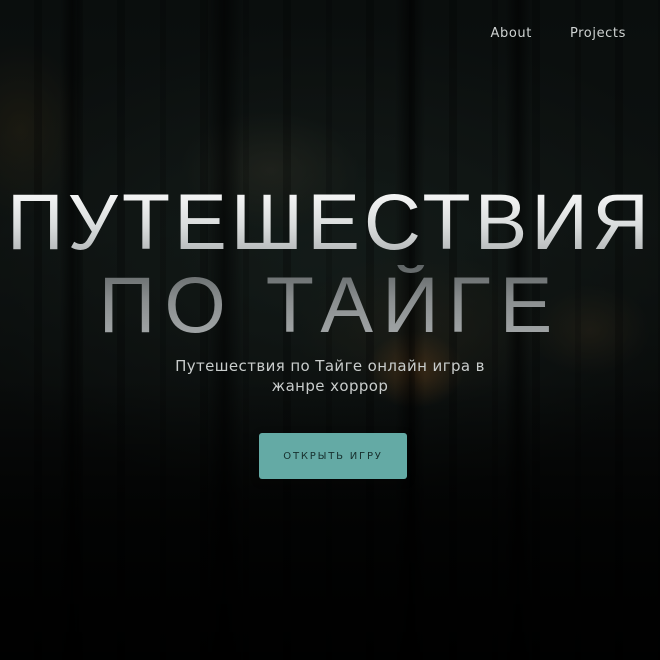  What do you see at coordinates (330, 305) in the screenshot?
I see `hero-title-line-2: по Тайге` at bounding box center [330, 305].